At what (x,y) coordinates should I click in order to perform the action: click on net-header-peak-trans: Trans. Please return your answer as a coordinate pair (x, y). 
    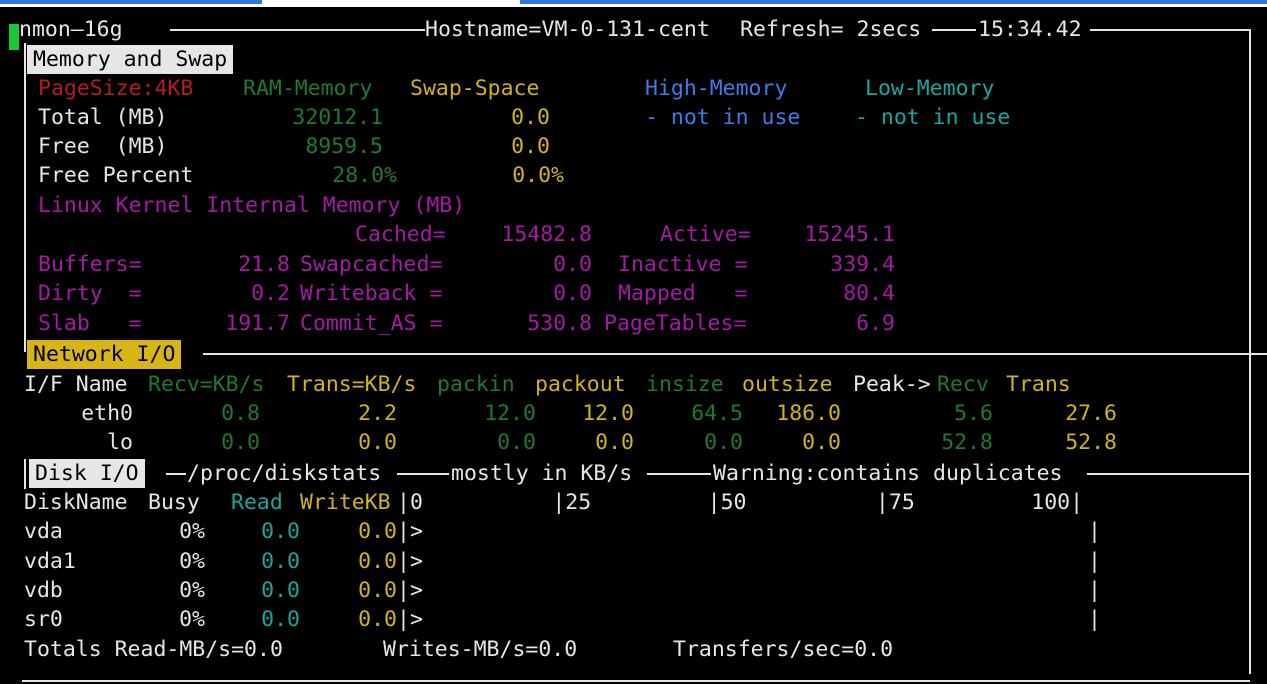
    Looking at the image, I should click on (1038, 384).